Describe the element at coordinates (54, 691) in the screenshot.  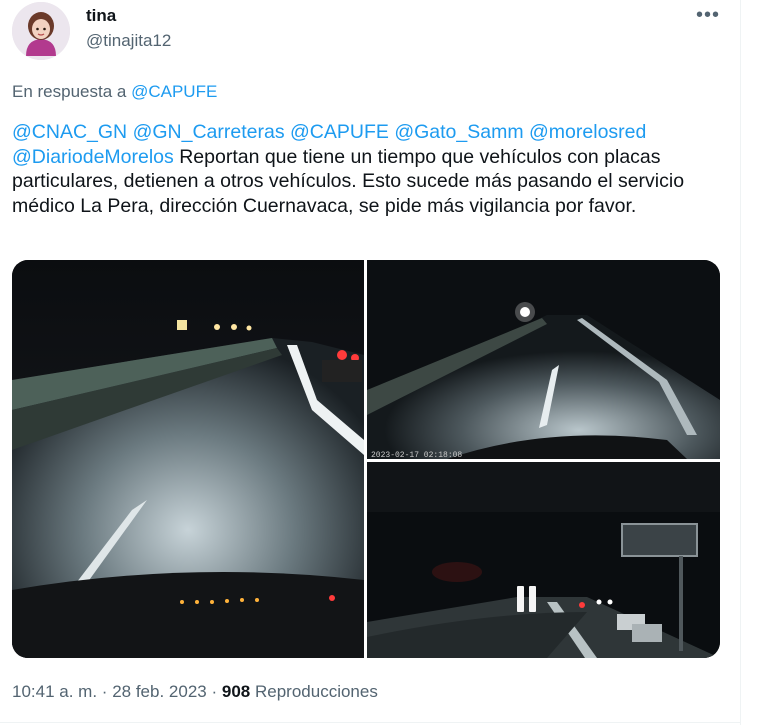
I see `tweet-time: 10:41 a. m.` at that location.